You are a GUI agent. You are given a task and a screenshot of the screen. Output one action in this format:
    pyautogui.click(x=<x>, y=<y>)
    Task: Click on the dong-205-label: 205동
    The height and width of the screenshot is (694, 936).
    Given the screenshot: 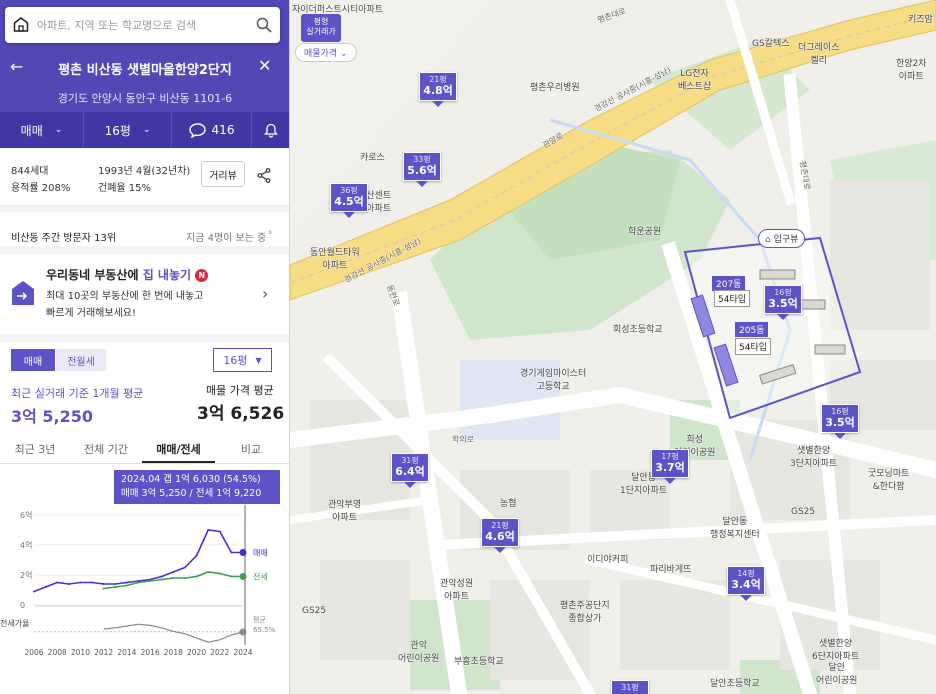 What is the action you would take?
    pyautogui.click(x=752, y=329)
    